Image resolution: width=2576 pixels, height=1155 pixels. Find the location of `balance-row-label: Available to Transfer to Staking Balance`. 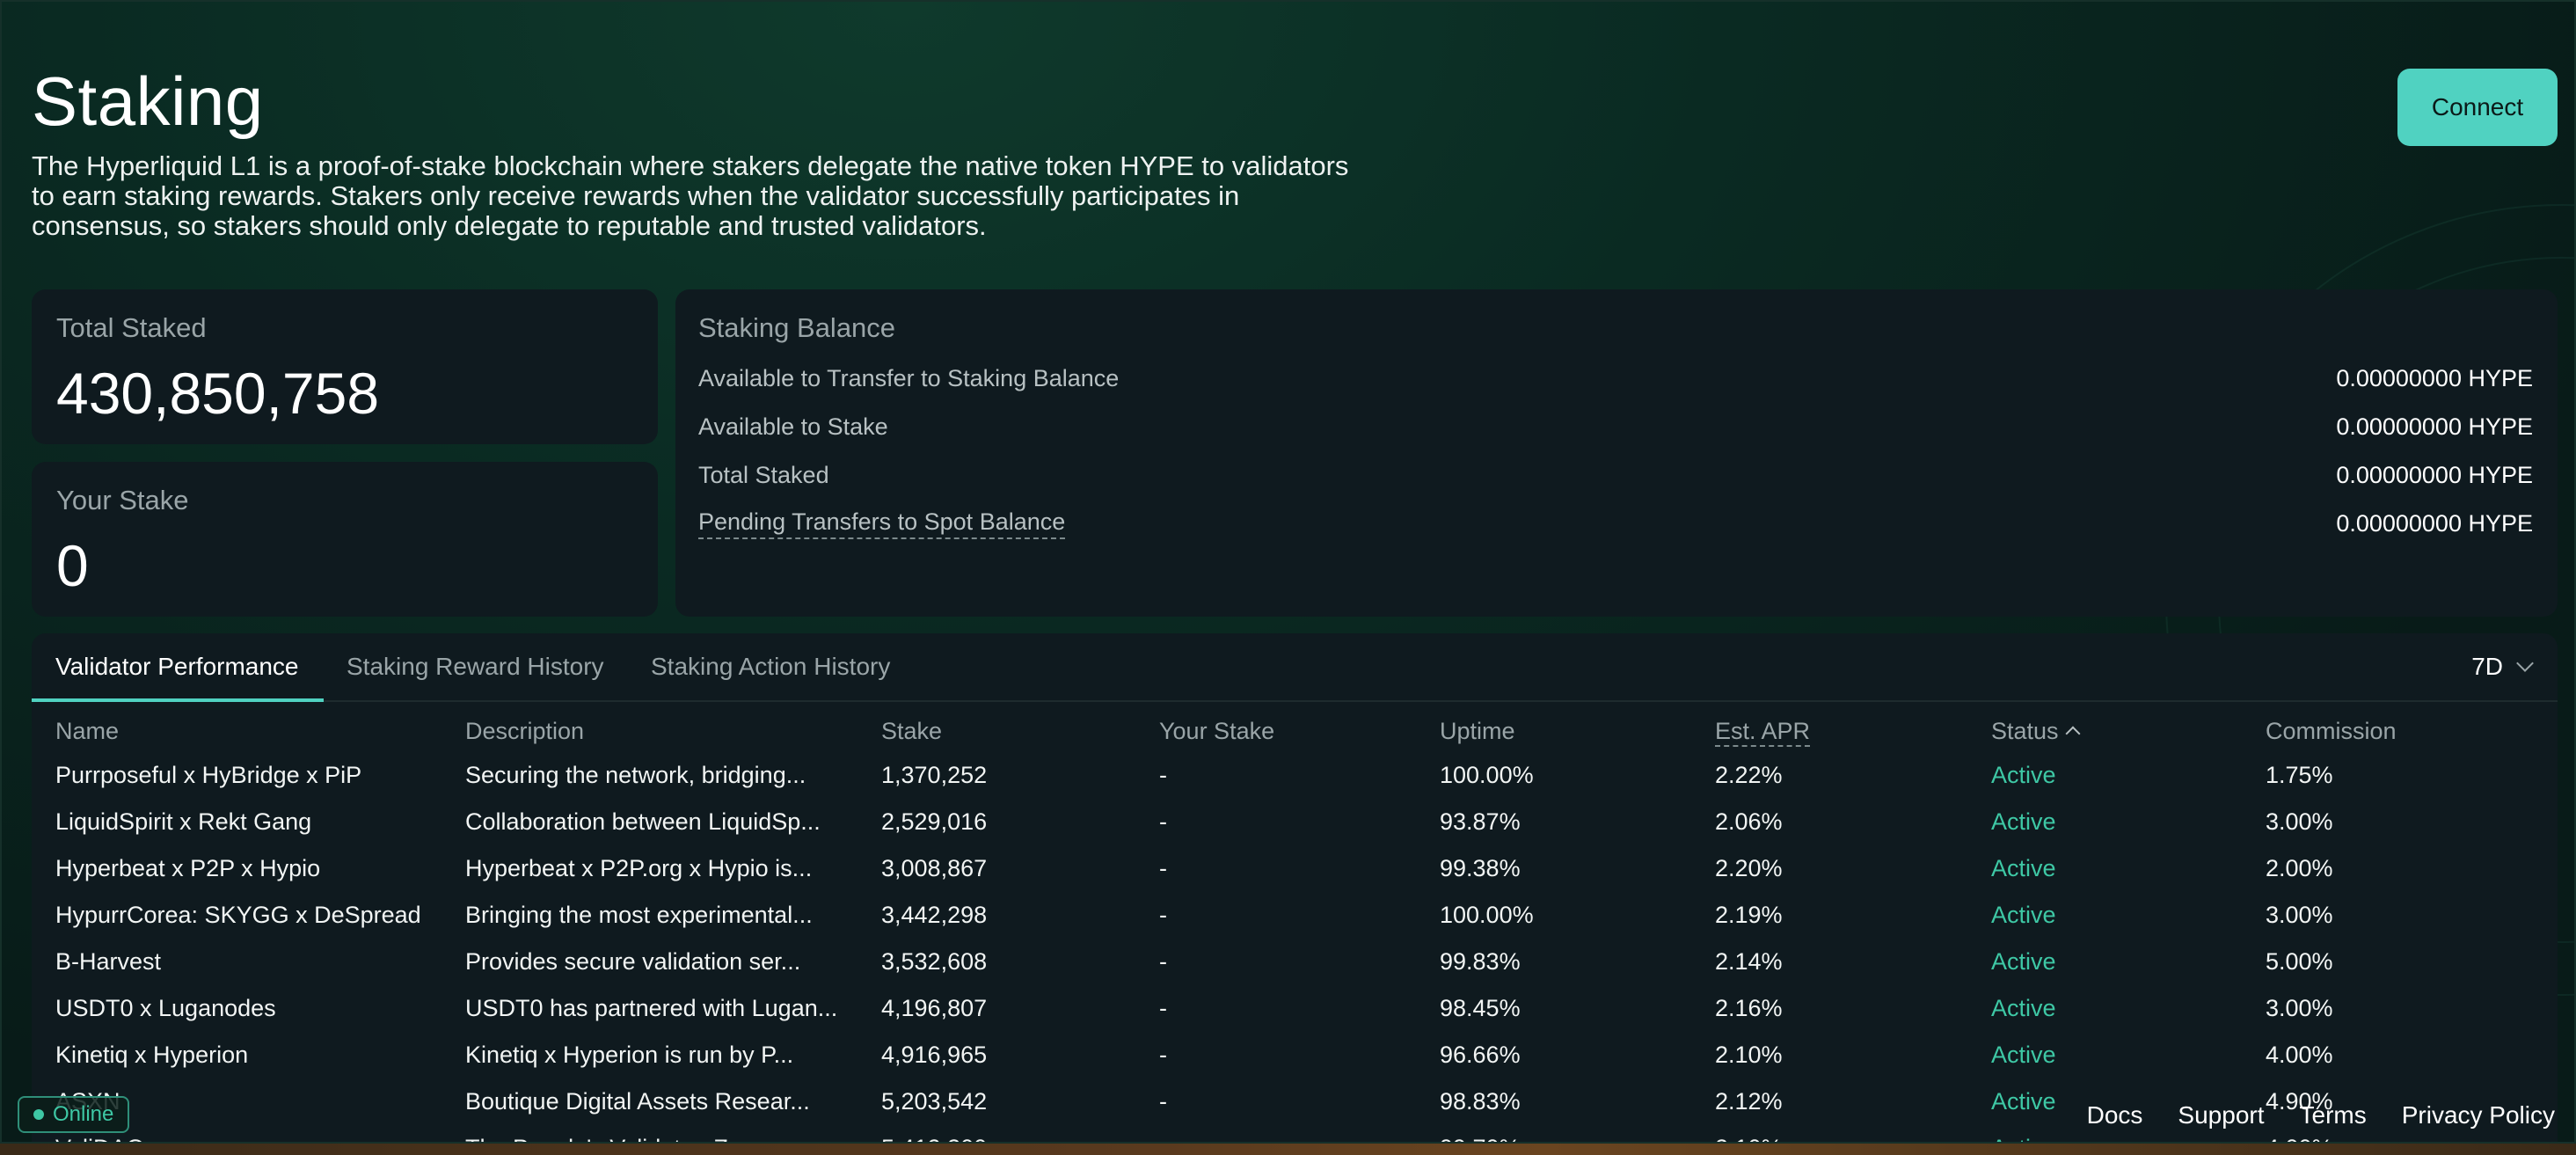

balance-row-label: Available to Transfer to Staking Balance is located at coordinates (909, 377).